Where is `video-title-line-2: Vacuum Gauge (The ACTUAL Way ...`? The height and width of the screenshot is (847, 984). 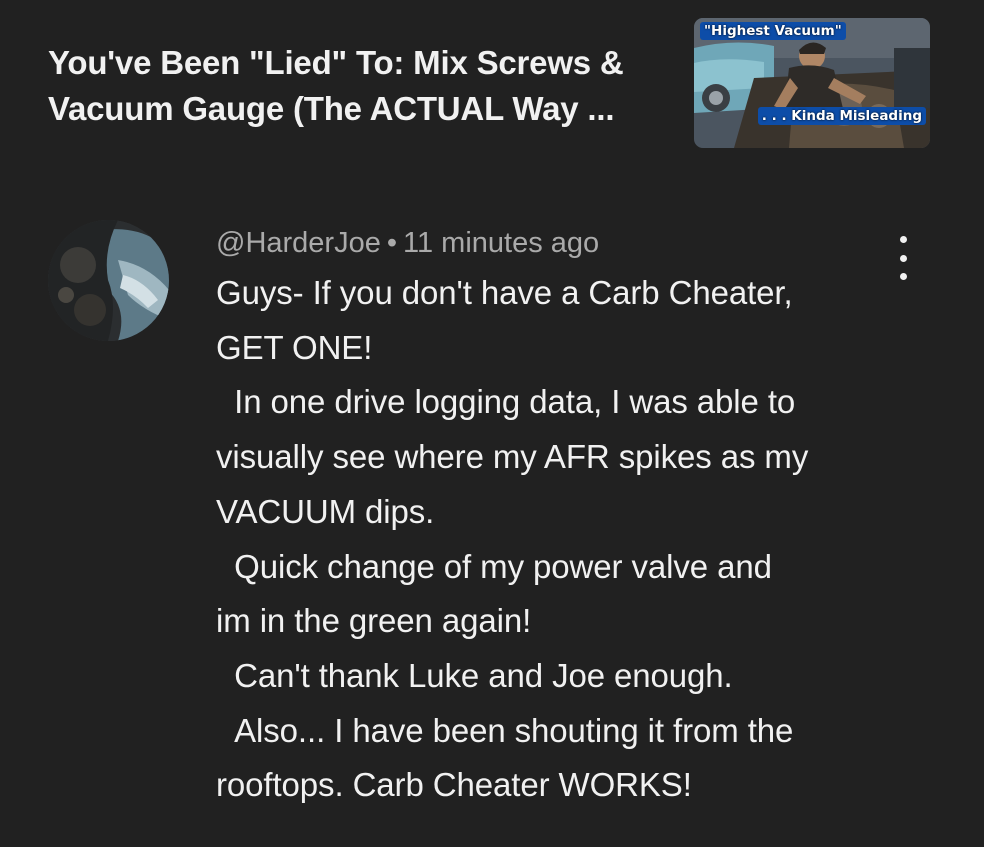
video-title-line-2: Vacuum Gauge (The ACTUAL Way ... is located at coordinates (331, 108).